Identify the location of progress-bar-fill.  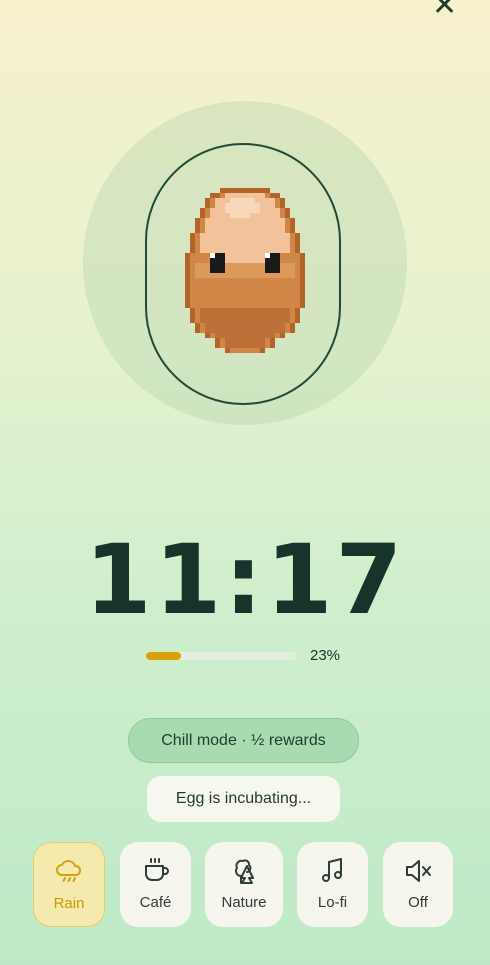
(163, 656).